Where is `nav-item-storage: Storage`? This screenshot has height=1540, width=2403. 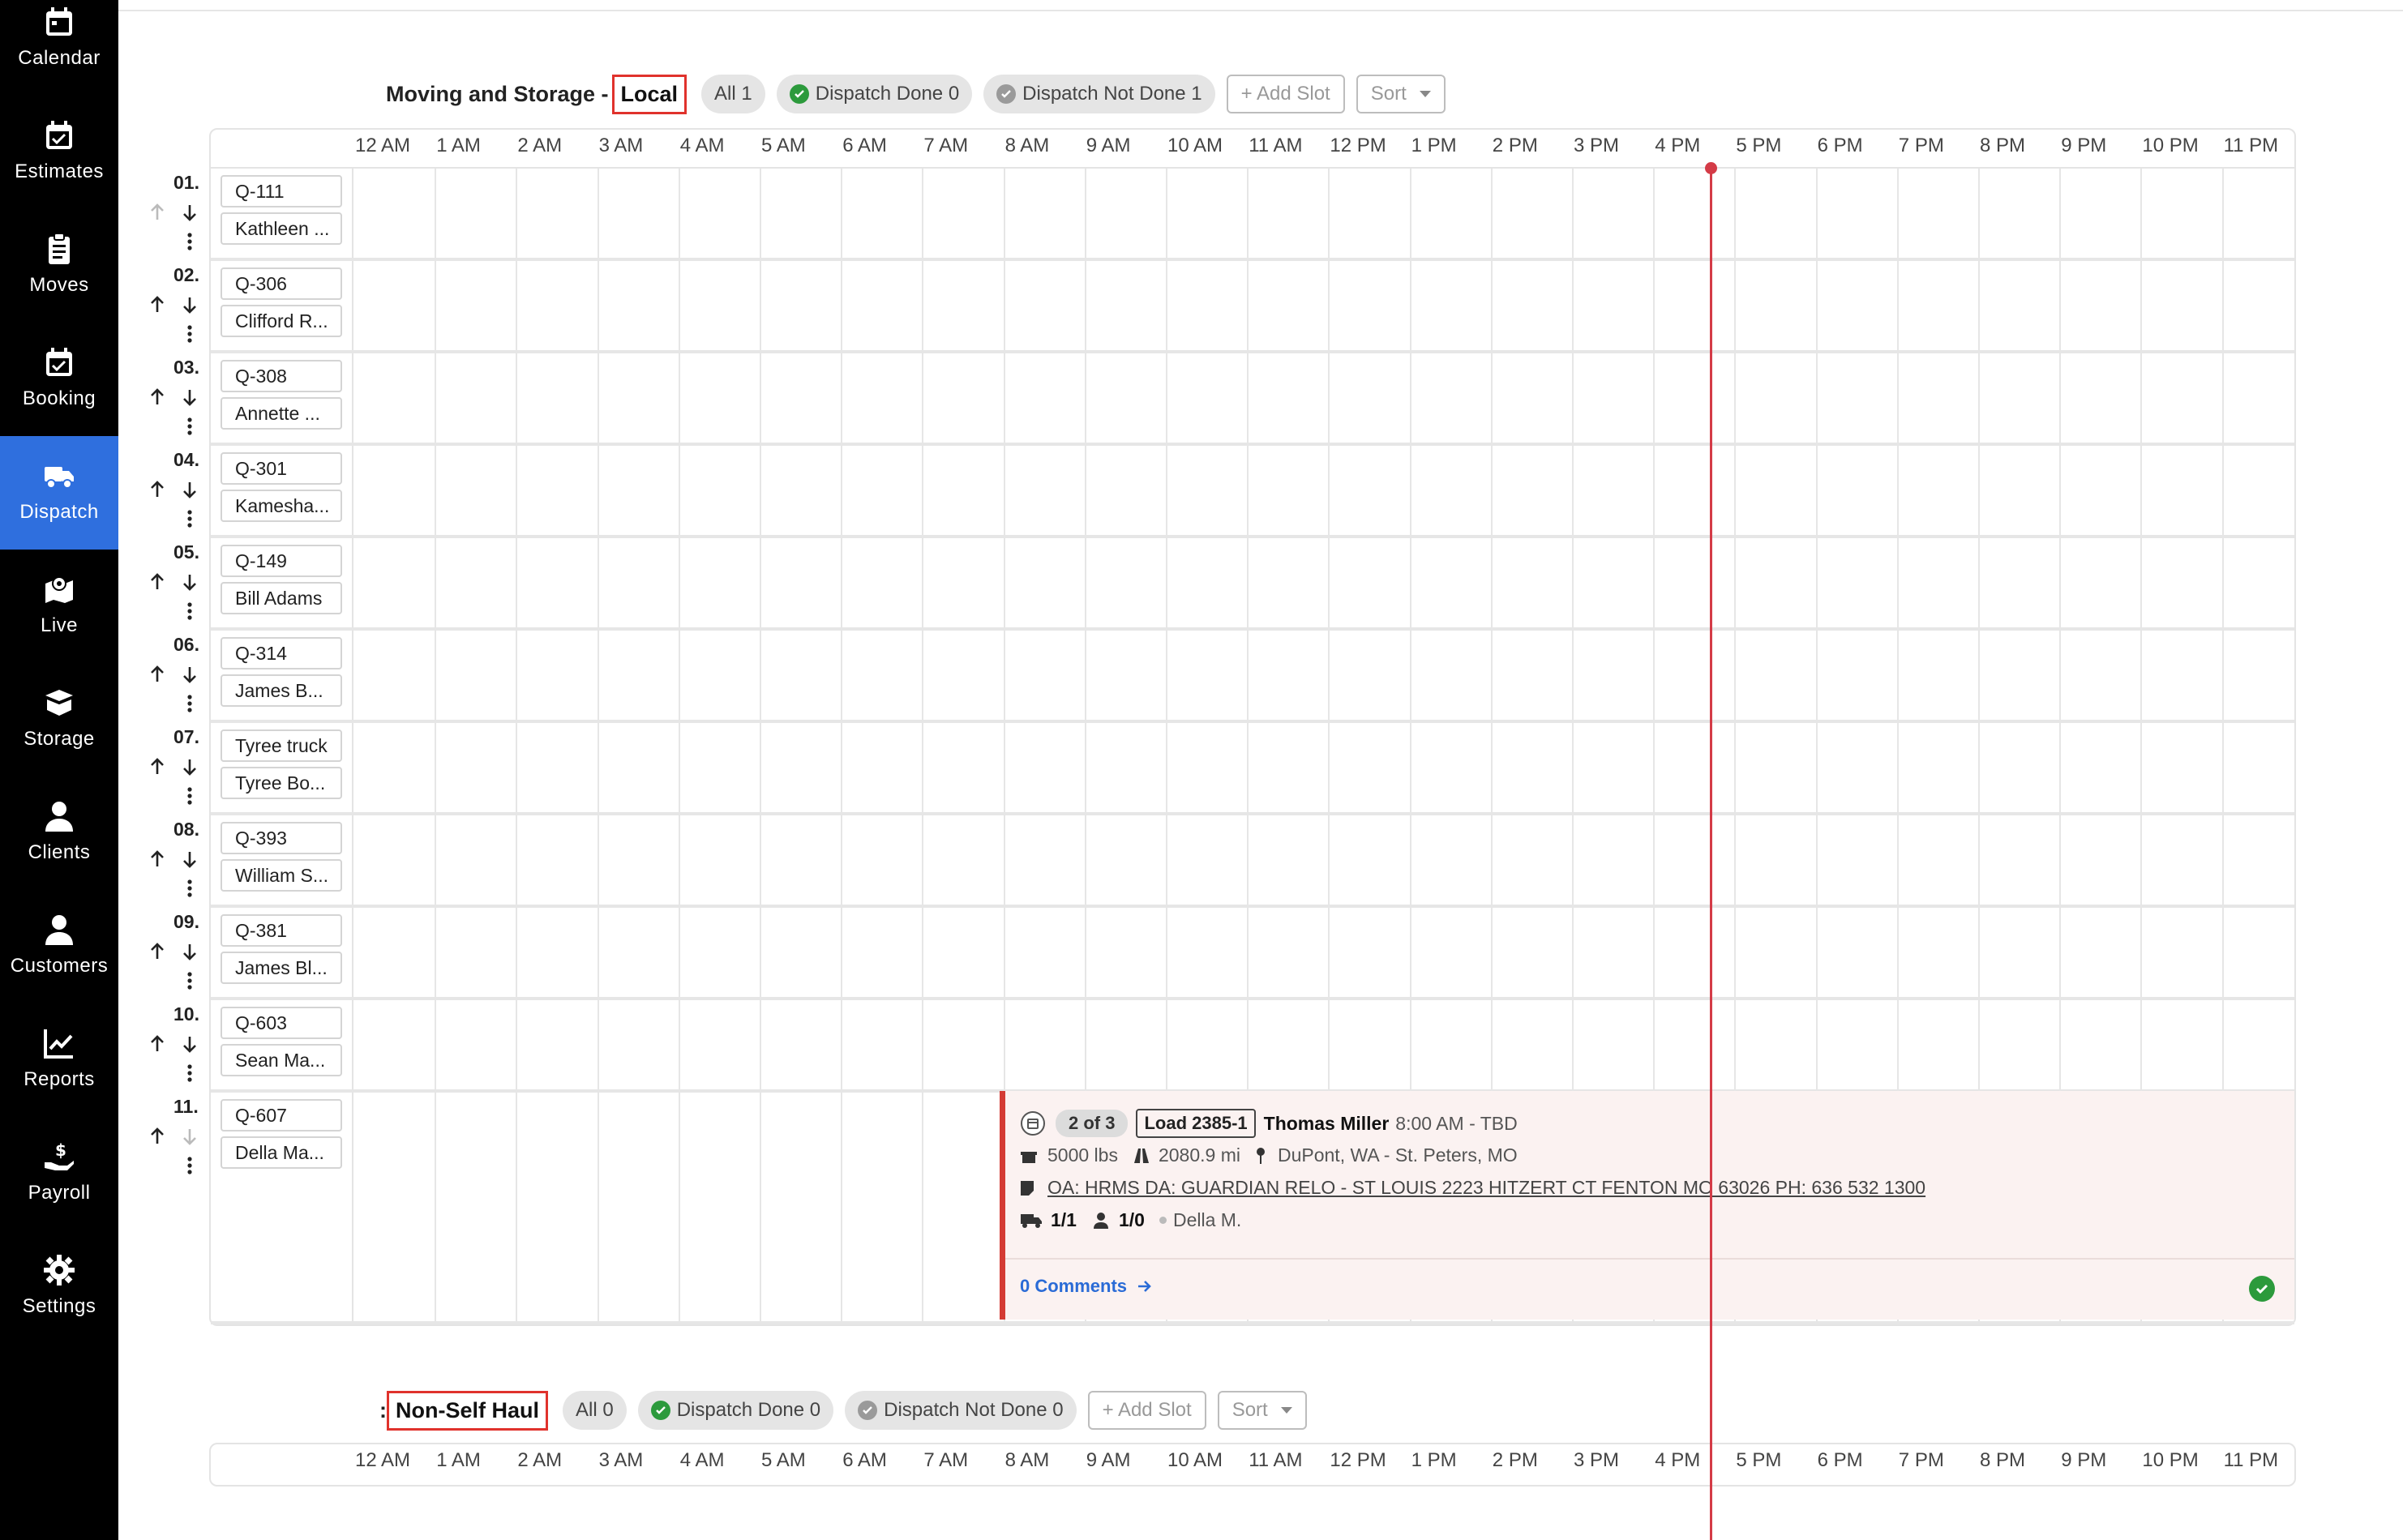 nav-item-storage: Storage is located at coordinates (59, 719).